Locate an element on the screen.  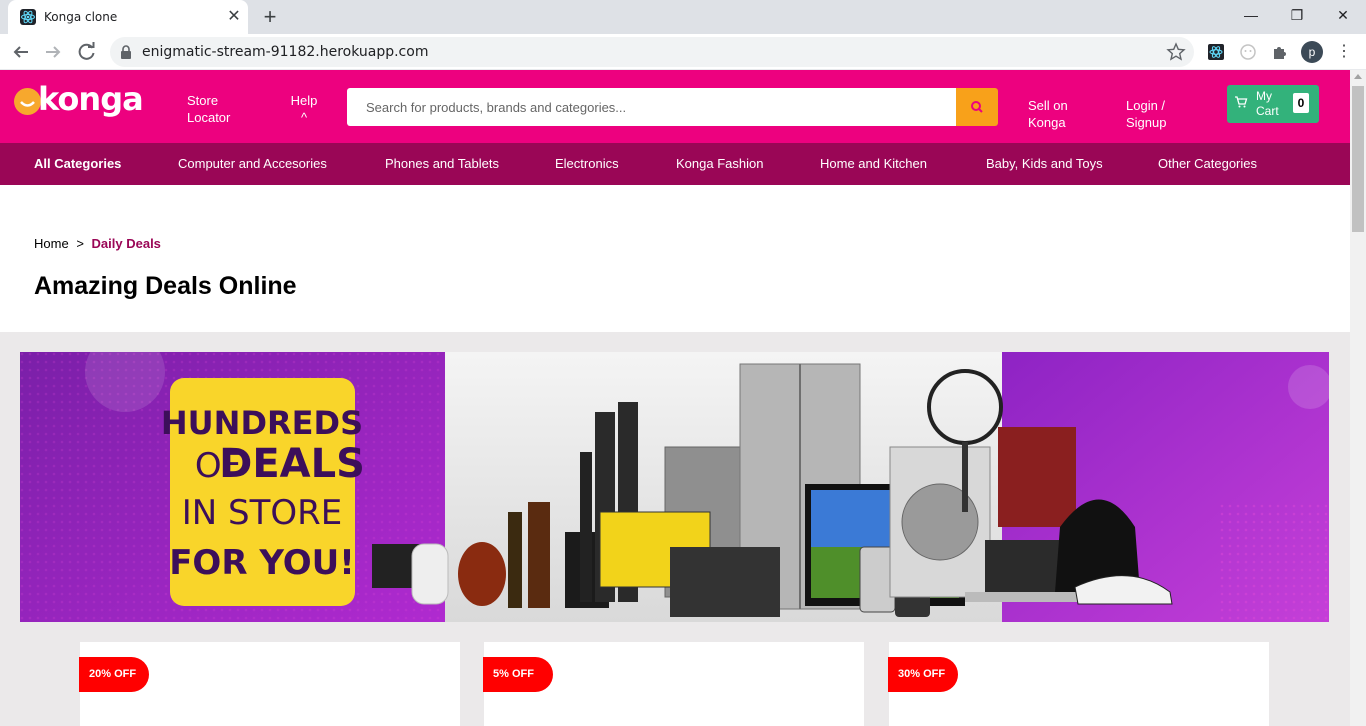
cart-count-badge: 0 is located at coordinates (1301, 103).